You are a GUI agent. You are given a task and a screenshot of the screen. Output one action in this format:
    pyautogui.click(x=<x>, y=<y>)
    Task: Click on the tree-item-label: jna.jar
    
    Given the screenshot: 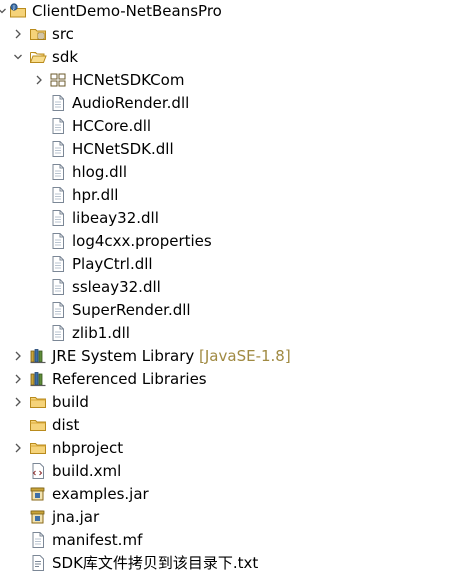 What is the action you would take?
    pyautogui.click(x=76, y=517)
    